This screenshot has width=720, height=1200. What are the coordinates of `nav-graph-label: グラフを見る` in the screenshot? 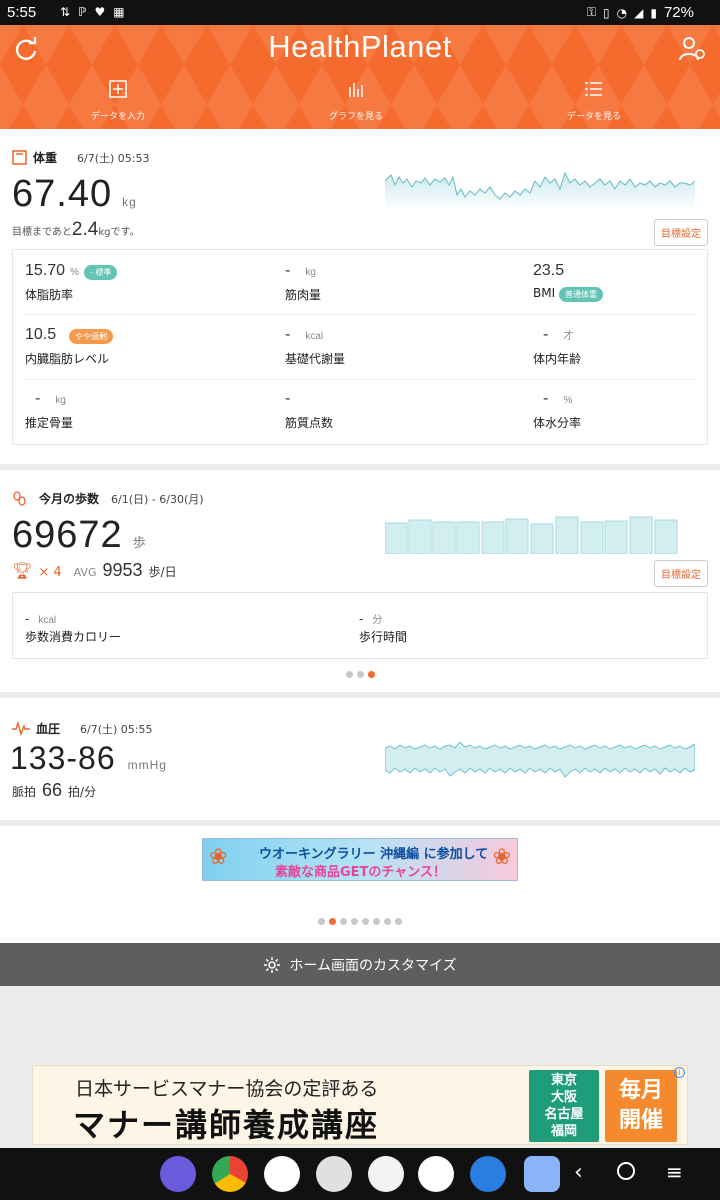 It's located at (355, 117).